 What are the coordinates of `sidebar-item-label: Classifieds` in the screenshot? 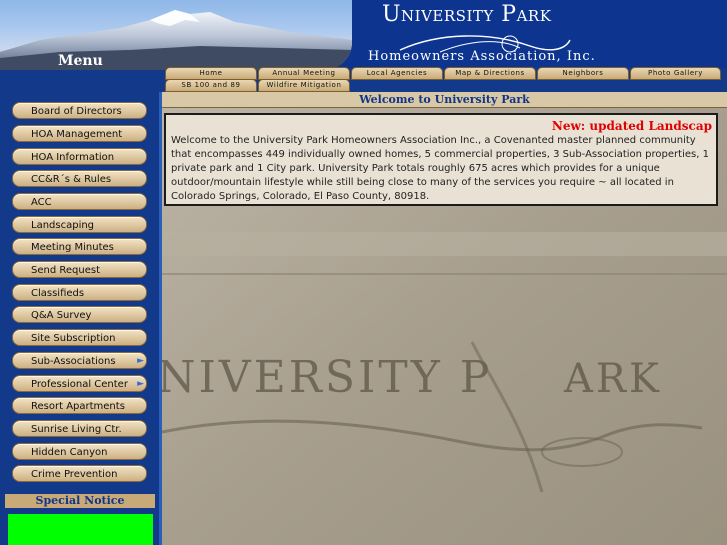 It's located at (58, 293).